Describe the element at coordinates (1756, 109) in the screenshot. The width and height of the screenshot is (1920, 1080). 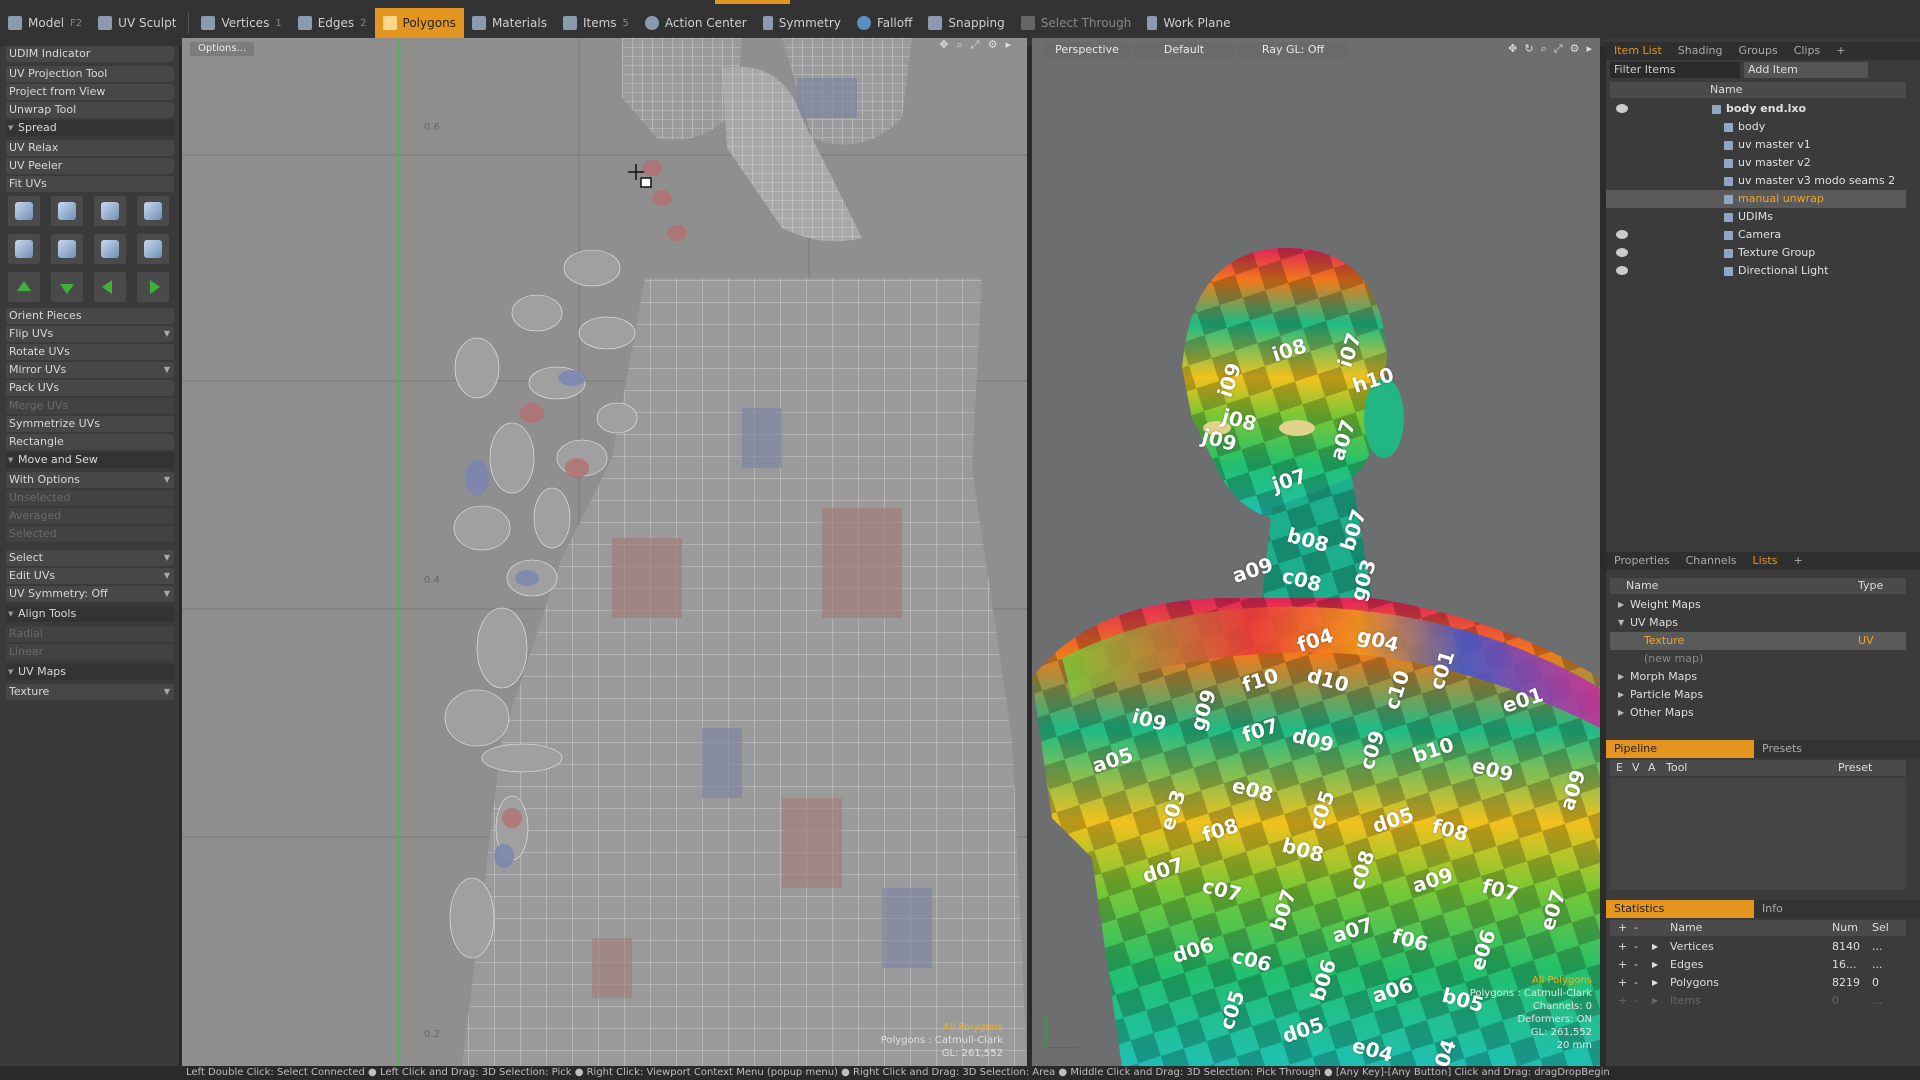
I see `item-list-row: body end.lxo` at that location.